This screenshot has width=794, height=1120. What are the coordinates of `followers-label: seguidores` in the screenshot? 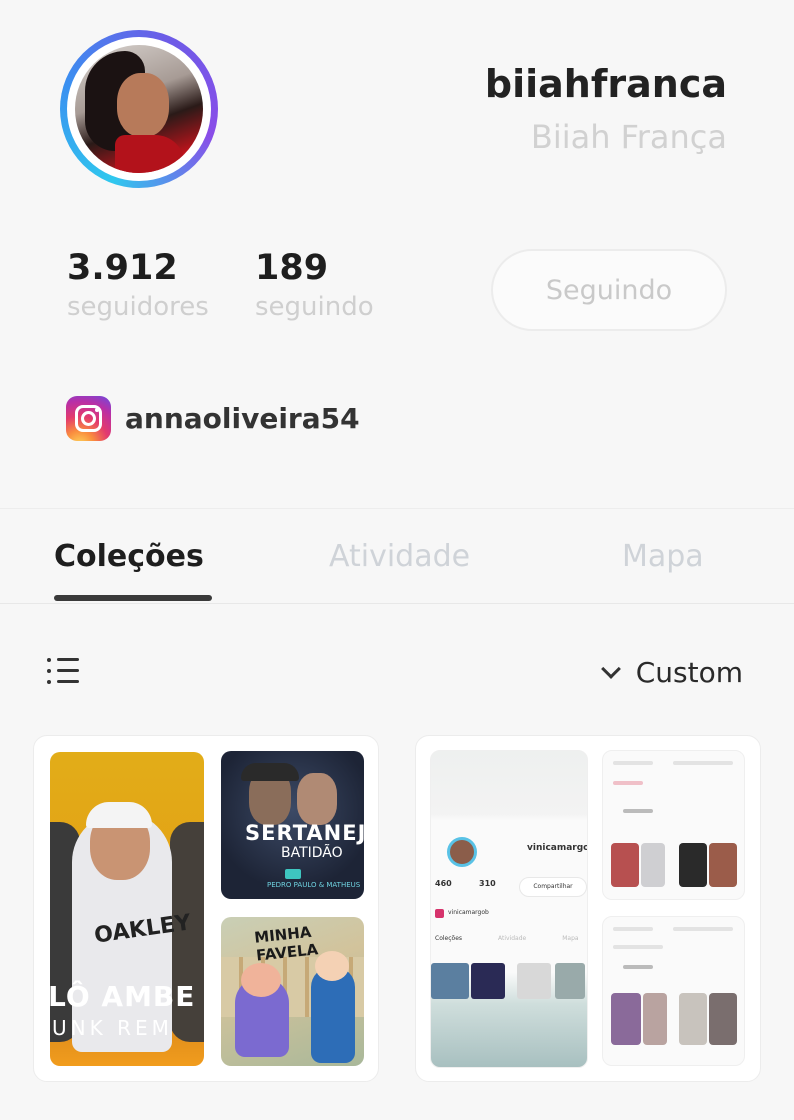 It's located at (138, 307).